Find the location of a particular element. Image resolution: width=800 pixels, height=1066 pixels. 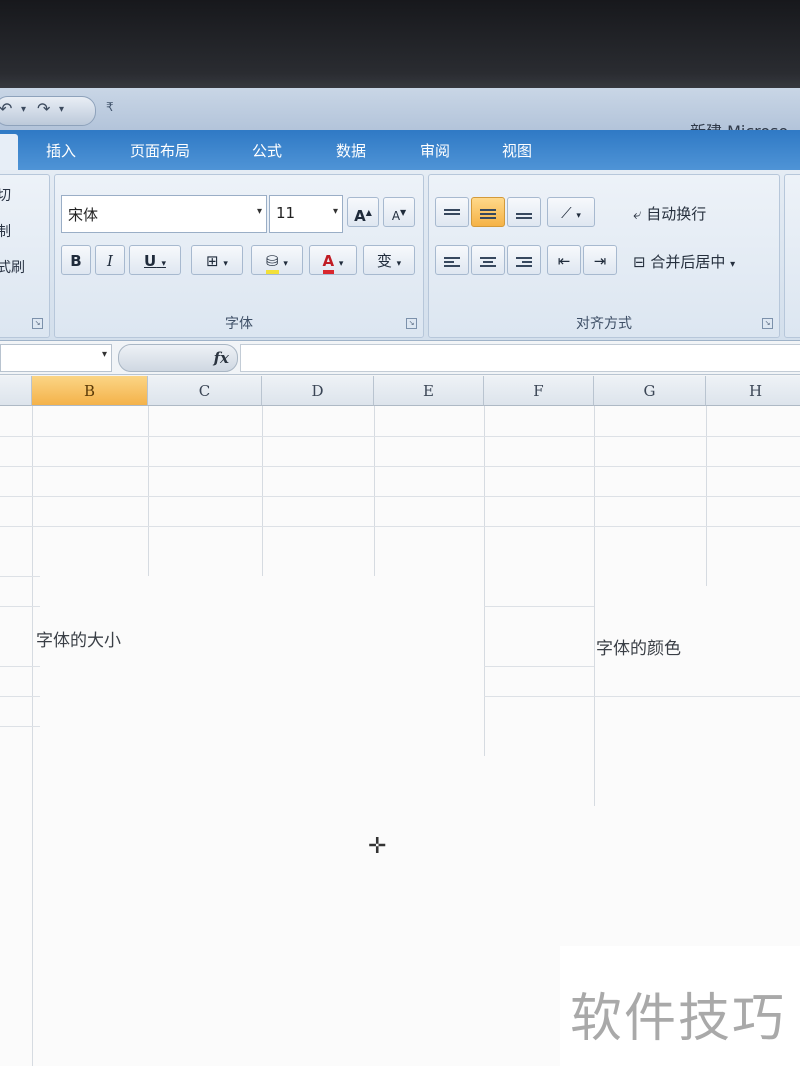

font-name-value: 宋体 is located at coordinates (83, 215).